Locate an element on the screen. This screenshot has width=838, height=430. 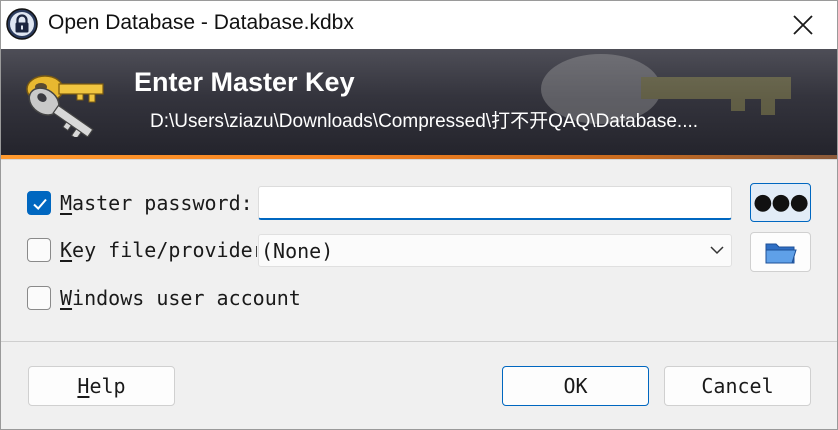
title-bar: Open Database - Database.kdbx is located at coordinates (419, 25).